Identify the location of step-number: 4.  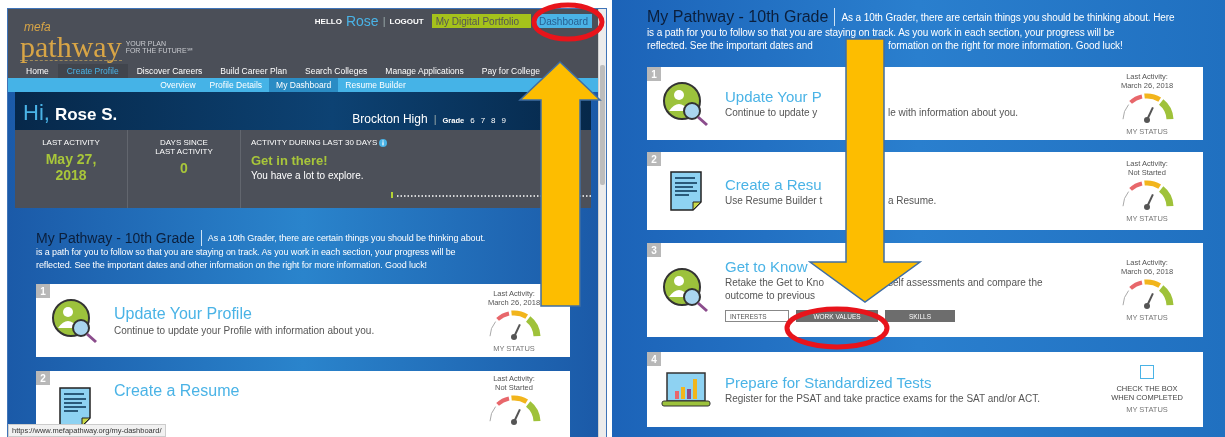
(654, 359).